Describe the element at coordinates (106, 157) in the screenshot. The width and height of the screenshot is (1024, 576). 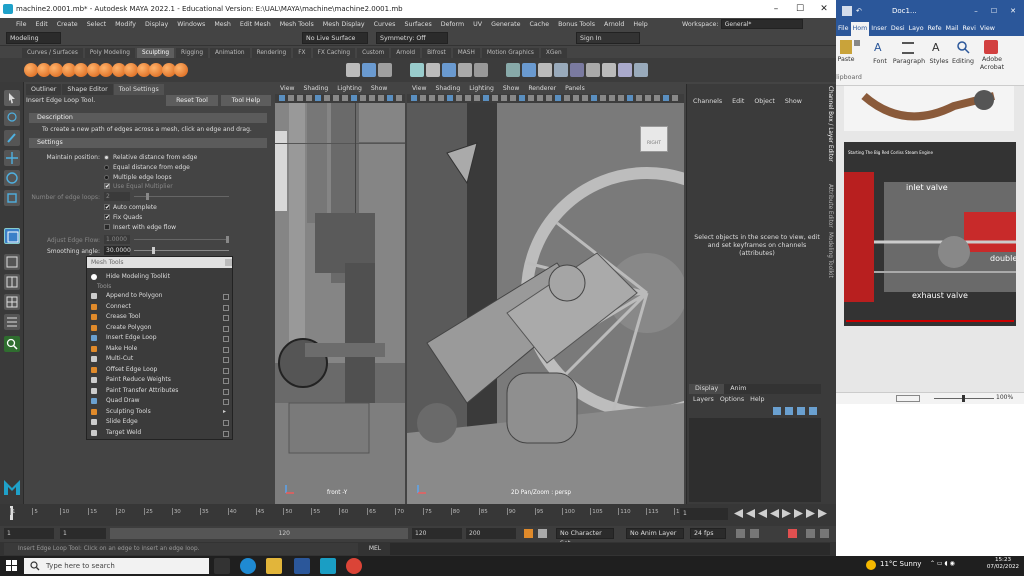
I see `radio-button` at that location.